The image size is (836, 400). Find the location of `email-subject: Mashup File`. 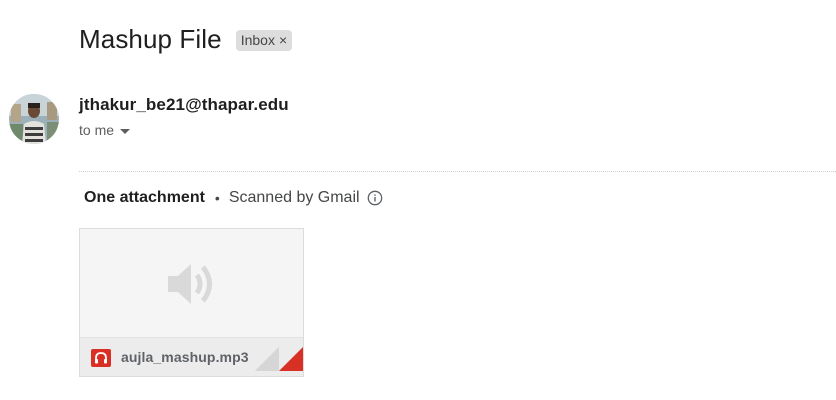

email-subject: Mashup File is located at coordinates (150, 39).